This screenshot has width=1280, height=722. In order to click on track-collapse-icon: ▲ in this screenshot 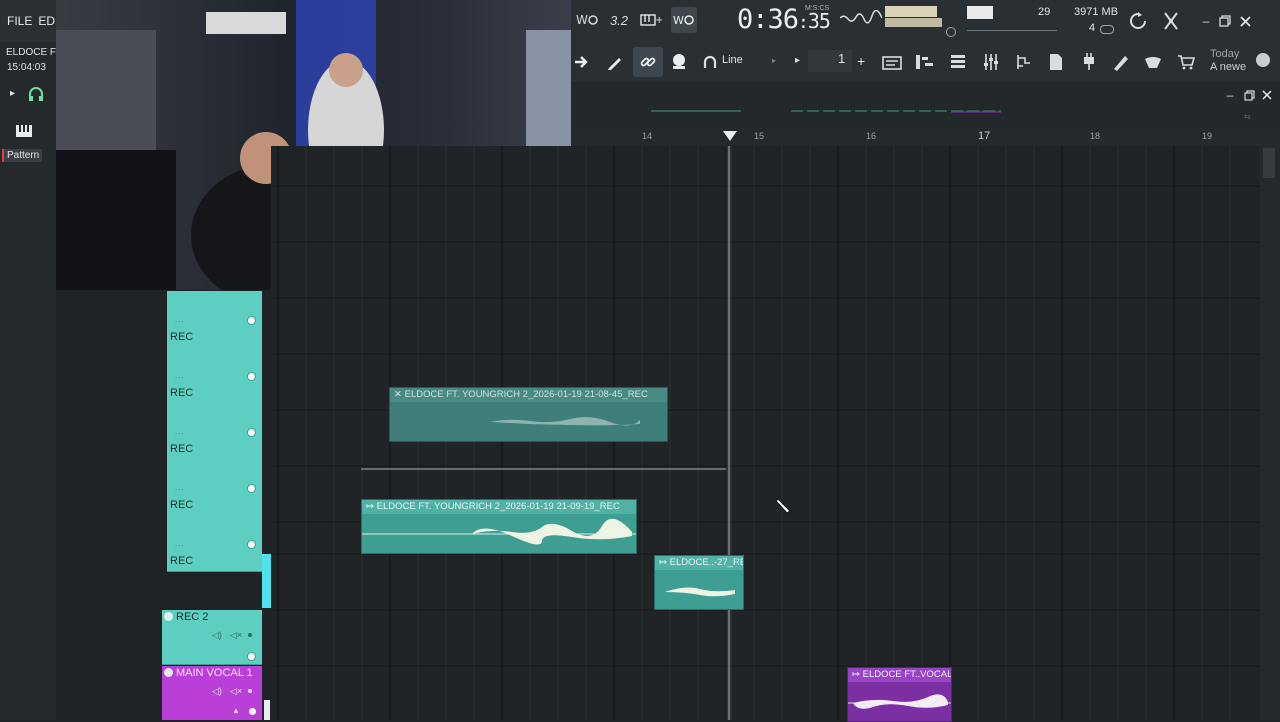, I will do `click(236, 710)`.